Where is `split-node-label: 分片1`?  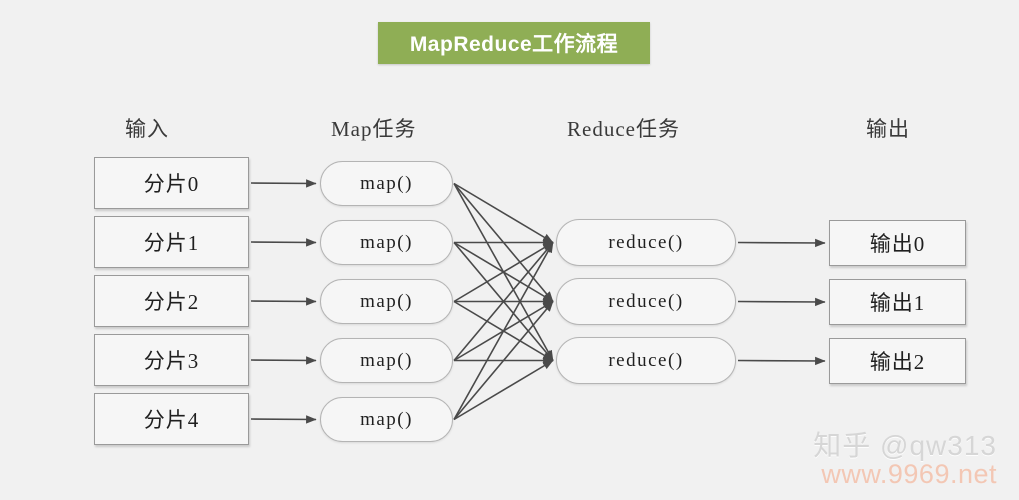 split-node-label: 分片1 is located at coordinates (171, 243).